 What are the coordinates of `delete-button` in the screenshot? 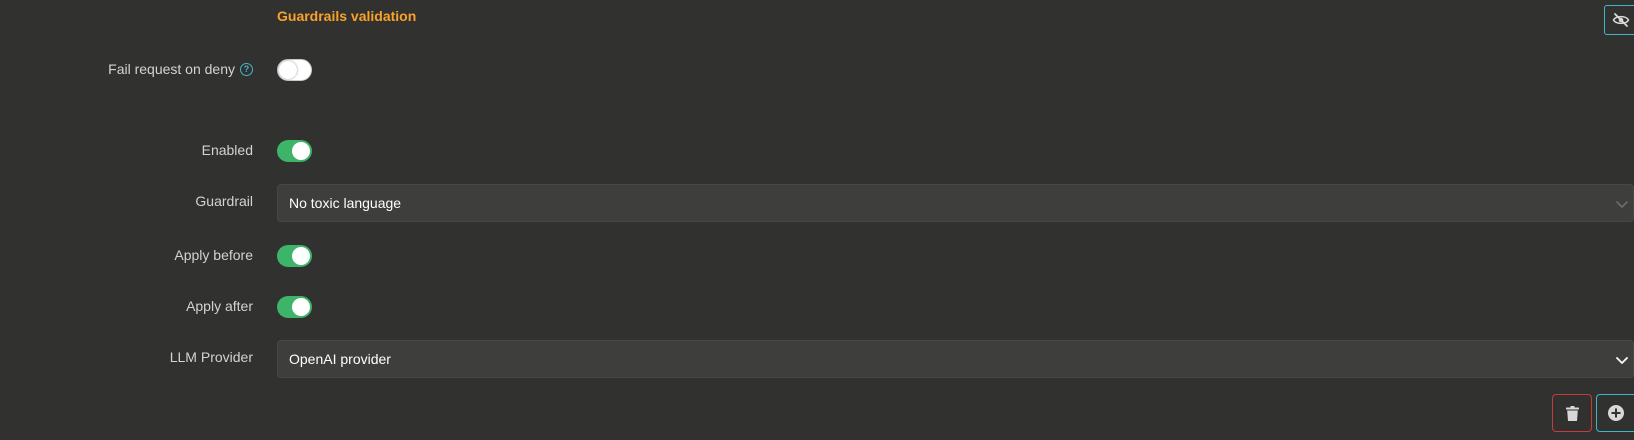 It's located at (1572, 413).